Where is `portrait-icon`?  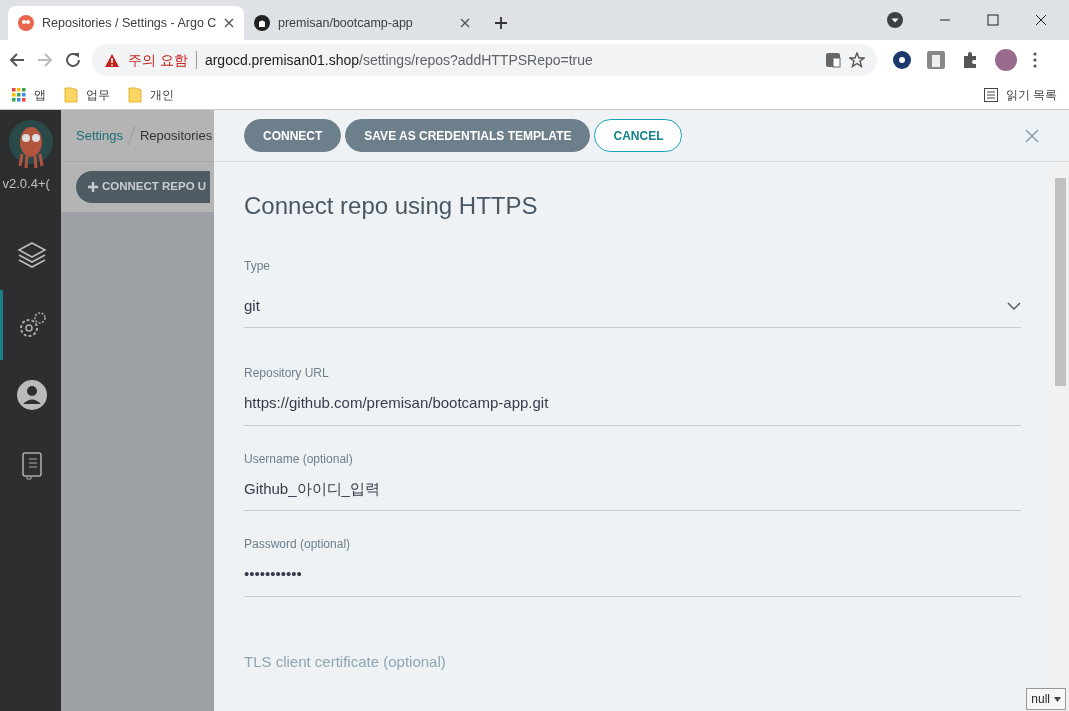 portrait-icon is located at coordinates (936, 60).